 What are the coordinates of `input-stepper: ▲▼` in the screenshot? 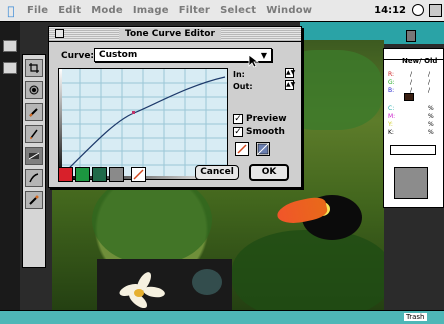 It's located at (290, 73).